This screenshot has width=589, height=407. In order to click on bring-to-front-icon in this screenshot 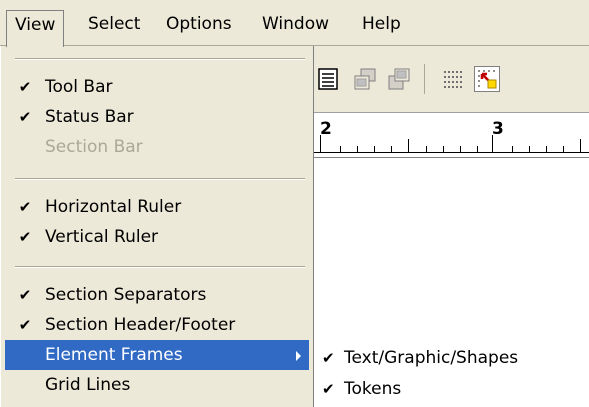, I will do `click(365, 79)`.